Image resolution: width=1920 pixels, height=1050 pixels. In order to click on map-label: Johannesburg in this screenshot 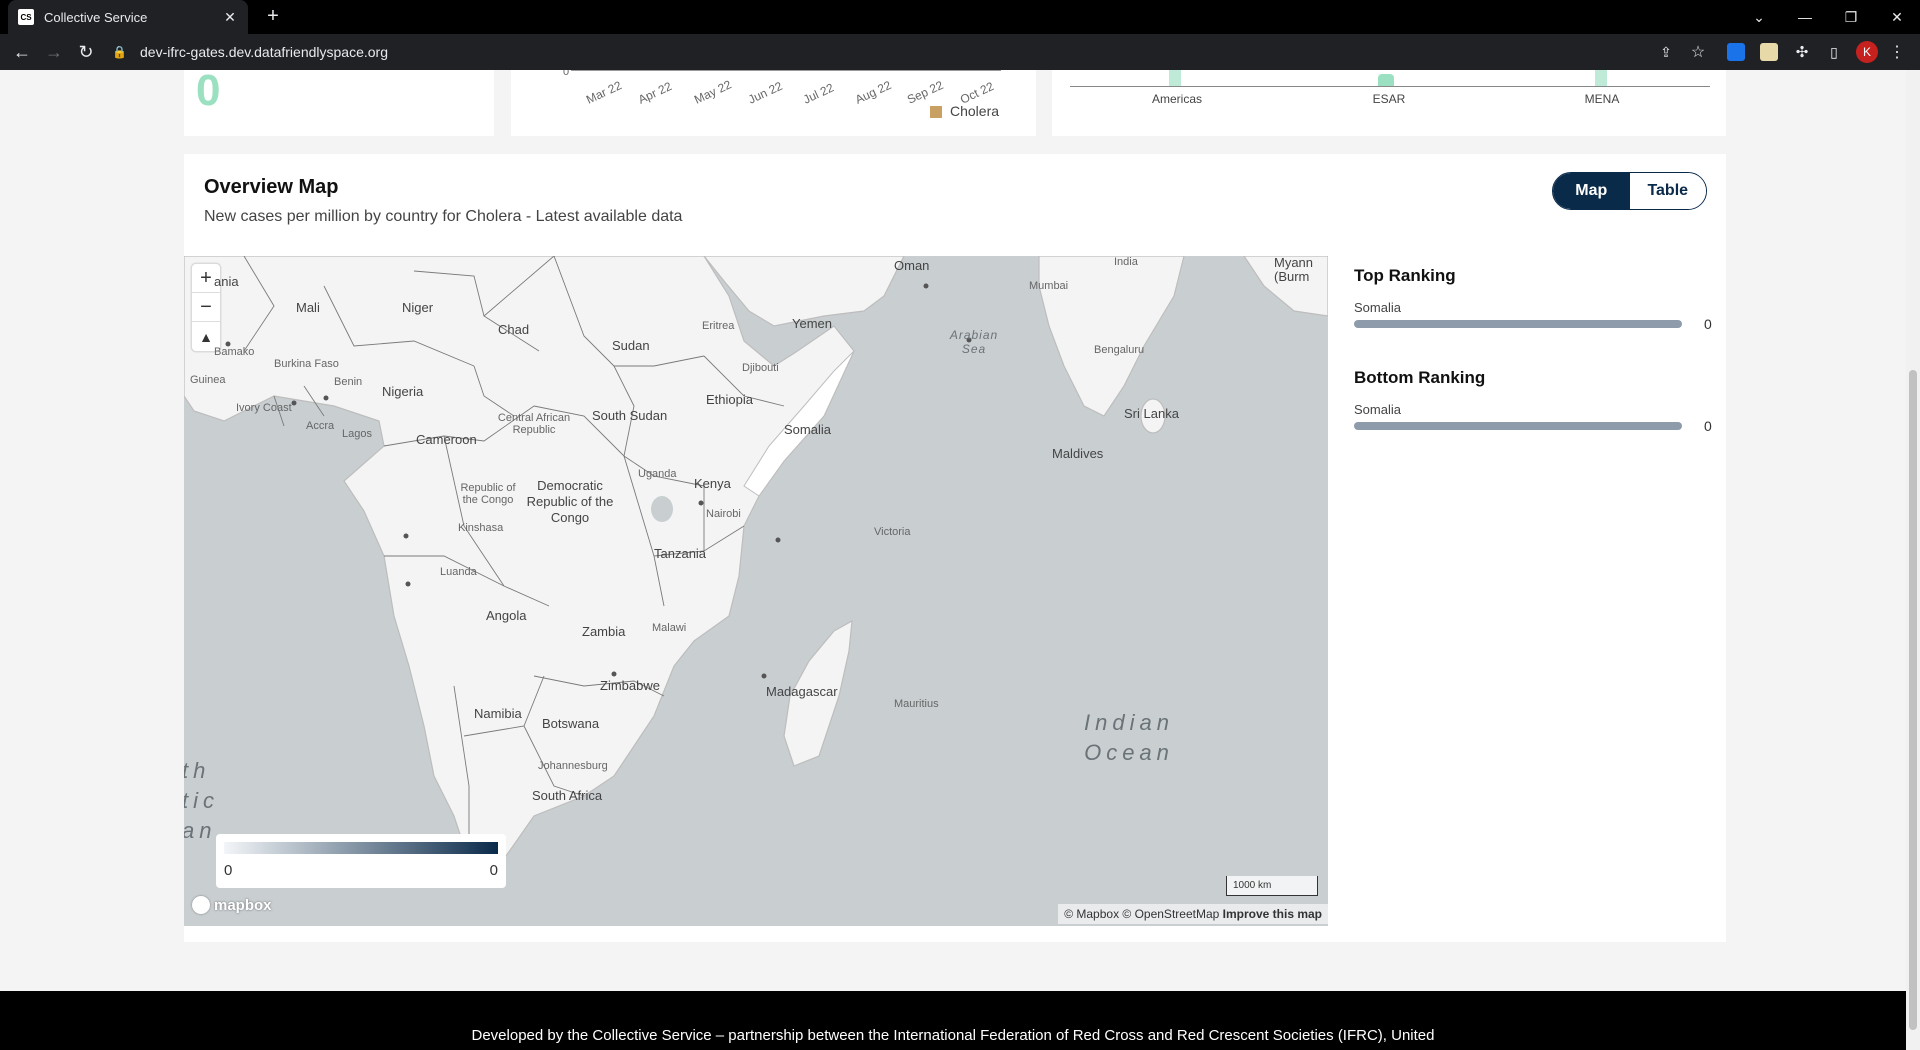, I will do `click(573, 766)`.